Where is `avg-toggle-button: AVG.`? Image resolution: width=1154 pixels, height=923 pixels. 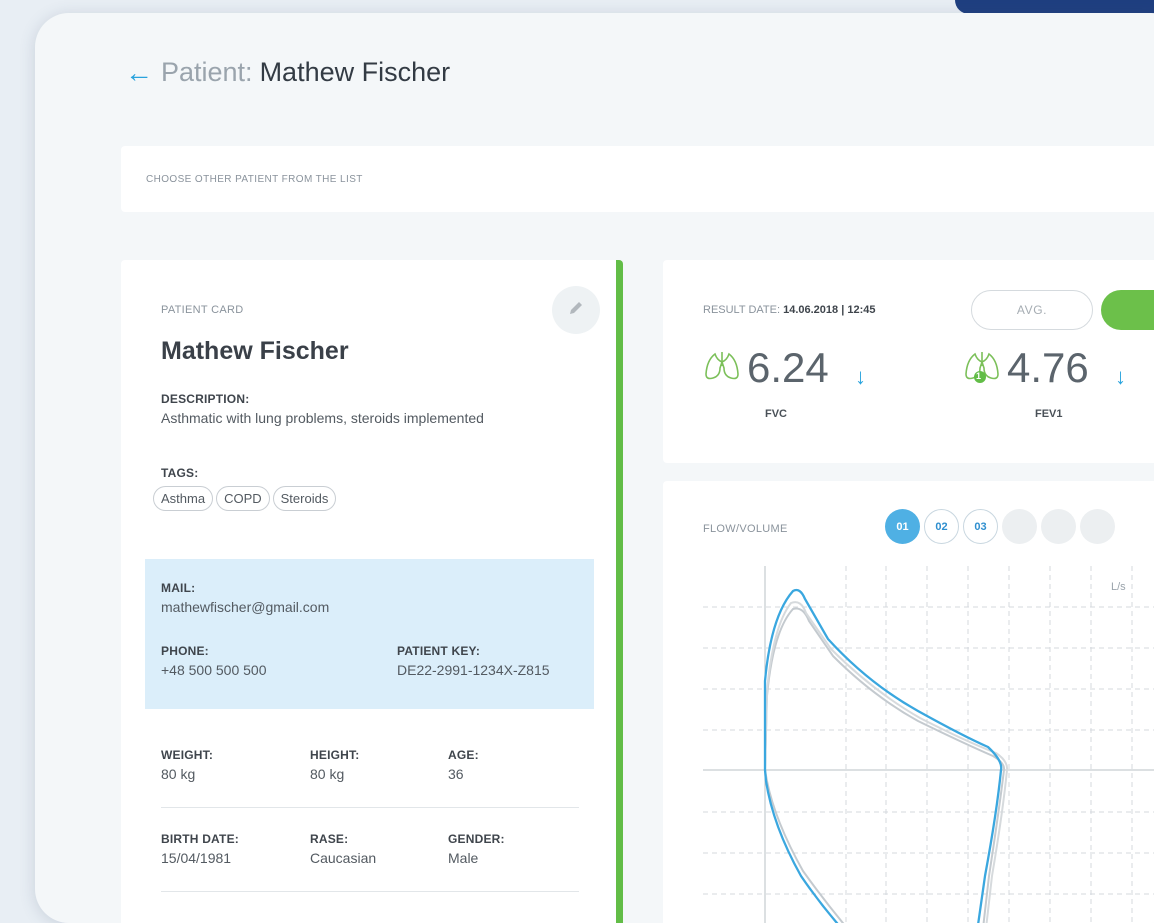
avg-toggle-button: AVG. is located at coordinates (1032, 310).